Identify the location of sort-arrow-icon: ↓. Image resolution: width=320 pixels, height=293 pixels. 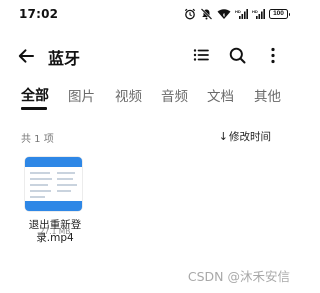
(223, 136).